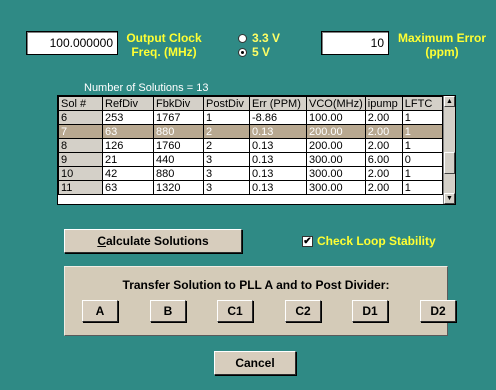 The width and height of the screenshot is (496, 390). What do you see at coordinates (80, 103) in the screenshot?
I see `column-header: Sol #` at bounding box center [80, 103].